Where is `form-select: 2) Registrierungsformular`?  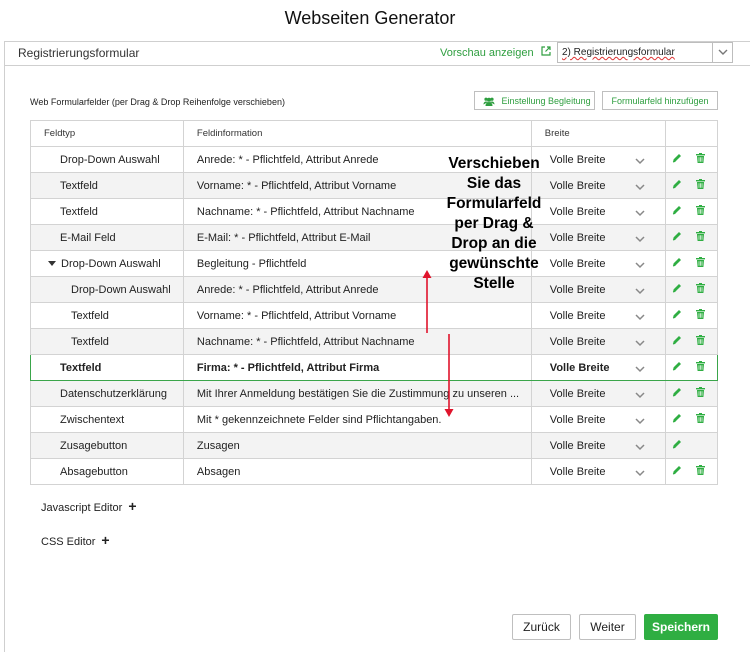 form-select: 2) Registrierungsformular is located at coordinates (645, 52).